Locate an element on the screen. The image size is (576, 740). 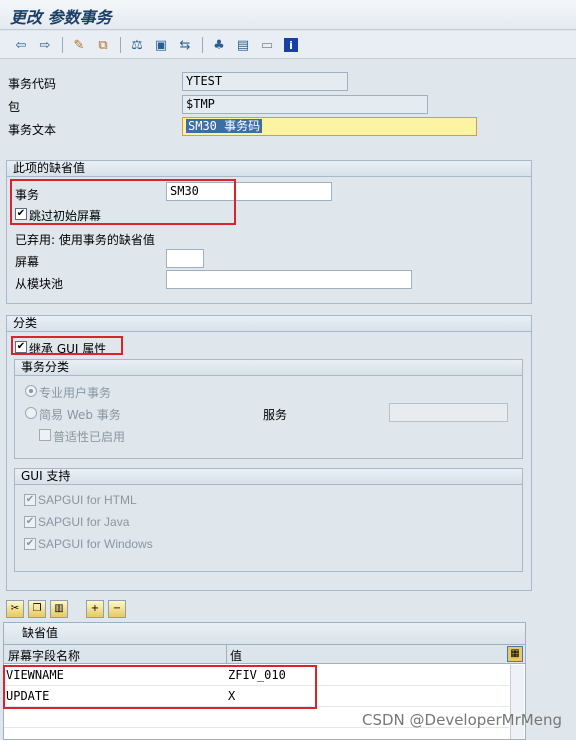
watermark: CSDN @DeveloperMrMeng is located at coordinates (462, 720).